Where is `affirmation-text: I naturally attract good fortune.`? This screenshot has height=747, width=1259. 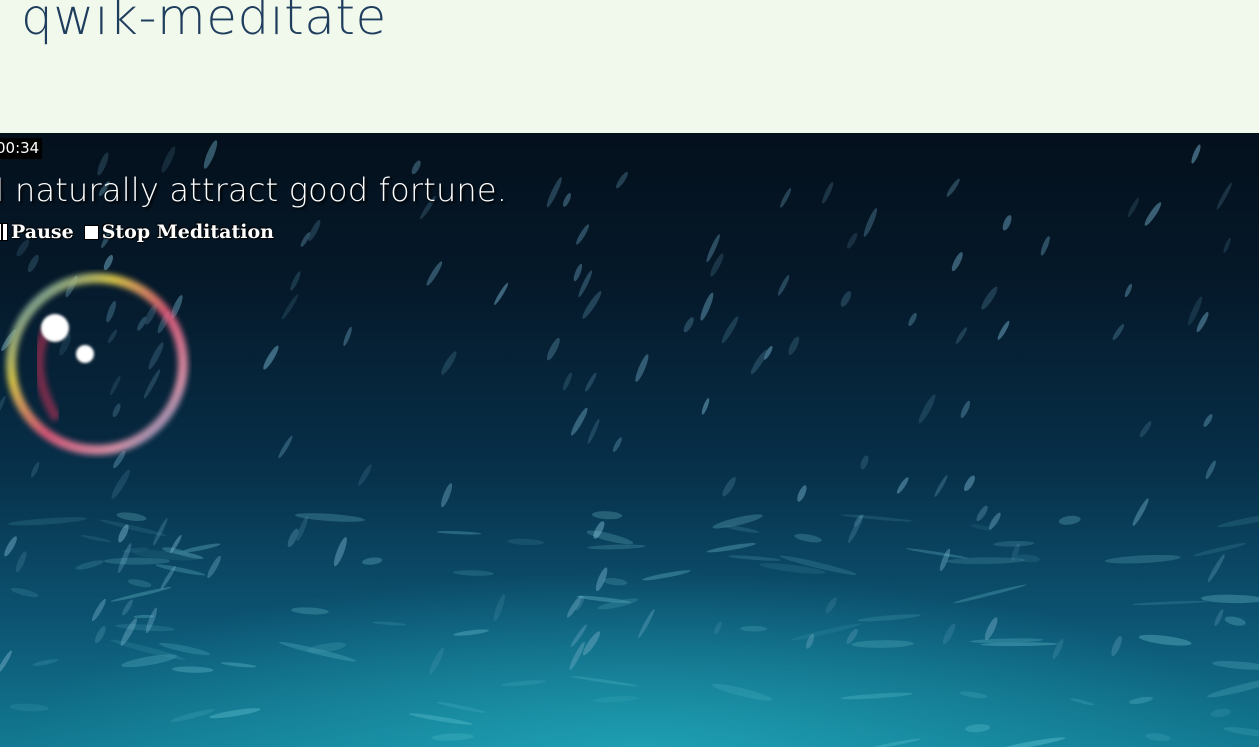
affirmation-text: I naturally attract good fortune. is located at coordinates (254, 190).